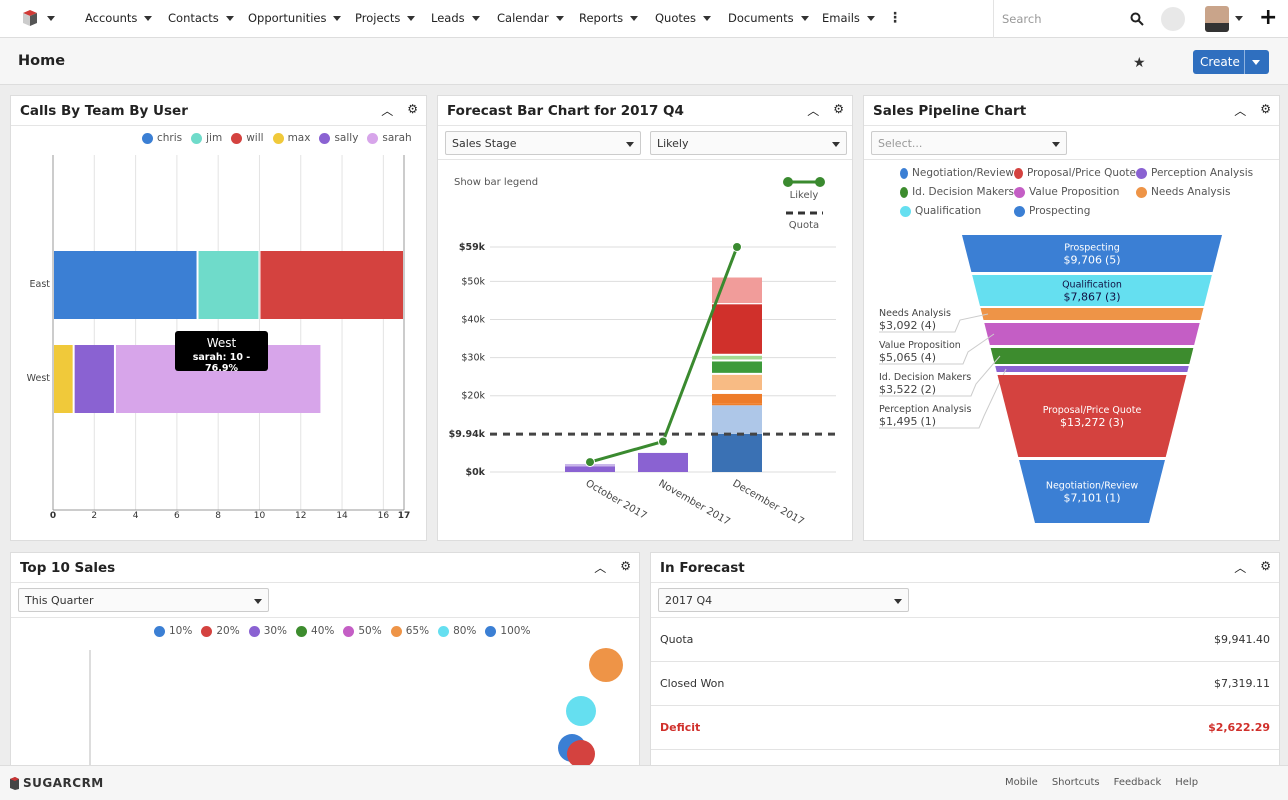 This screenshot has height=800, width=1288. Describe the element at coordinates (63, 379) in the screenshot. I see `bar-max-west` at that location.